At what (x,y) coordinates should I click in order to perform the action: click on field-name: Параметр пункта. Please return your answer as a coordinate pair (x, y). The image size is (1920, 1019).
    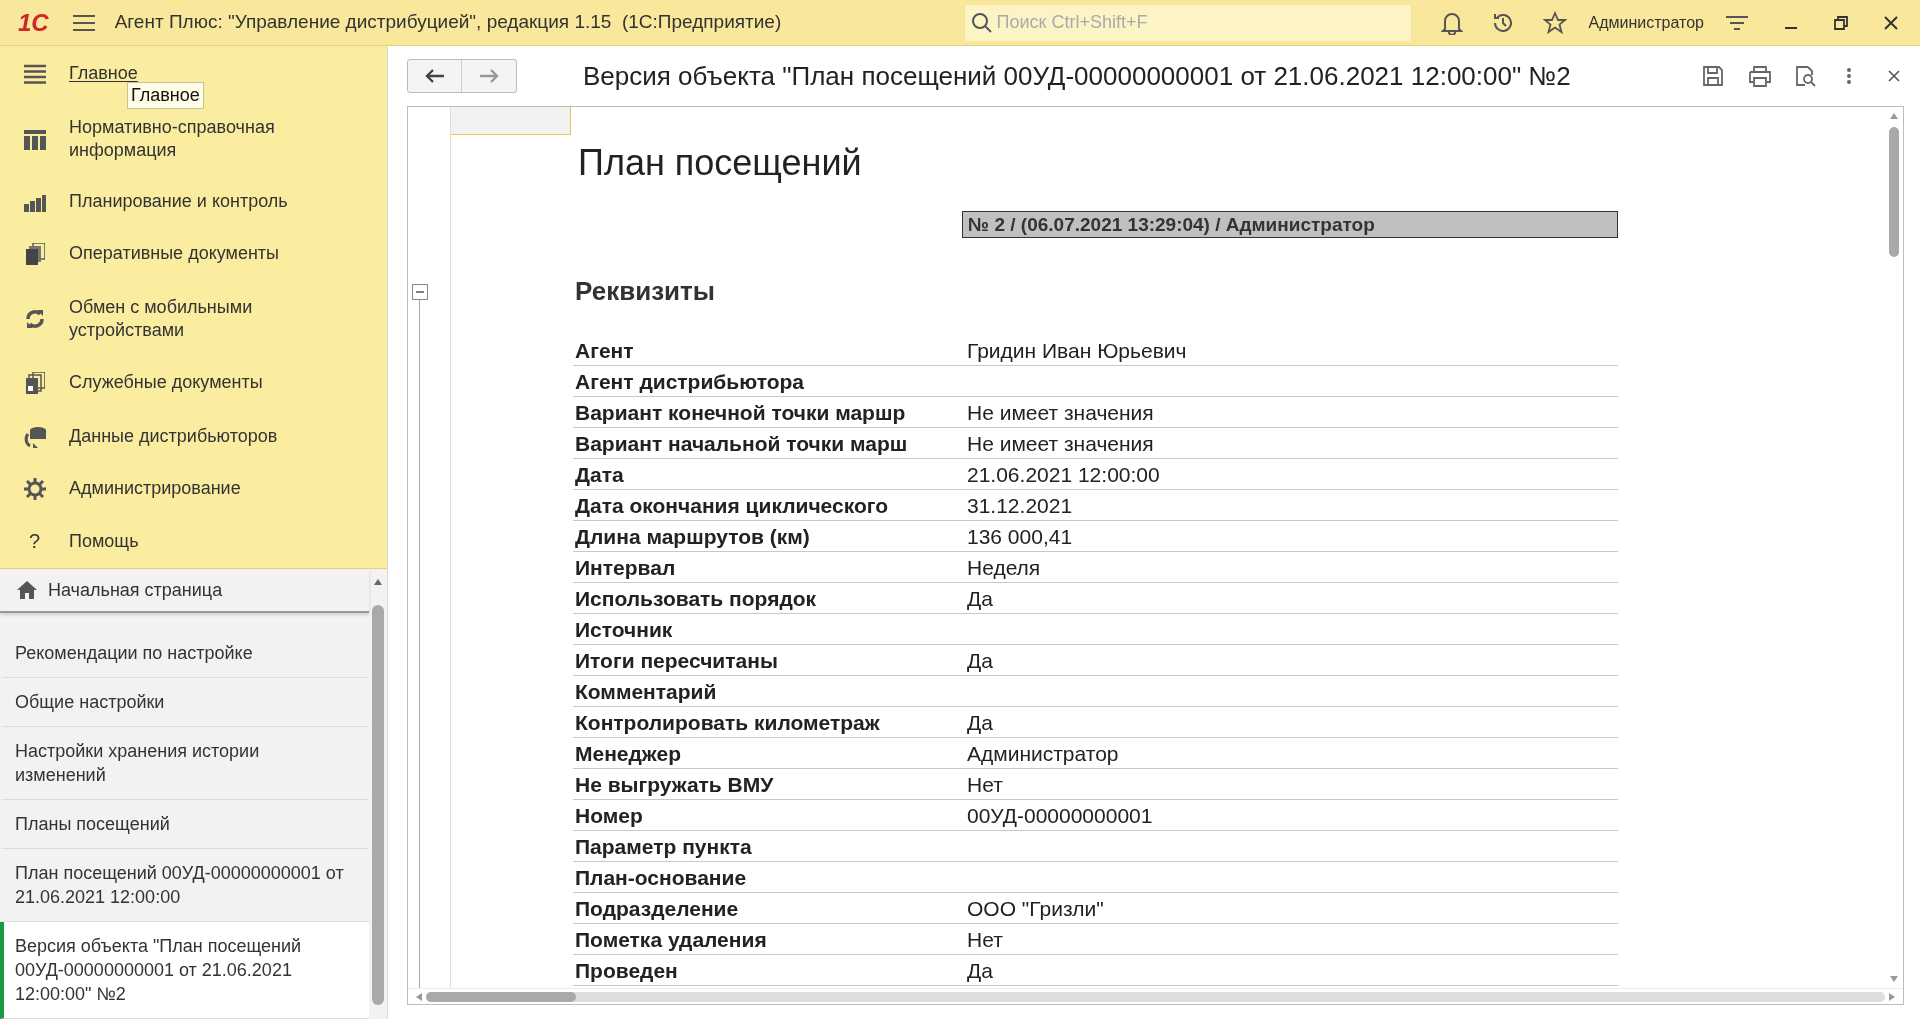
    Looking at the image, I should click on (663, 846).